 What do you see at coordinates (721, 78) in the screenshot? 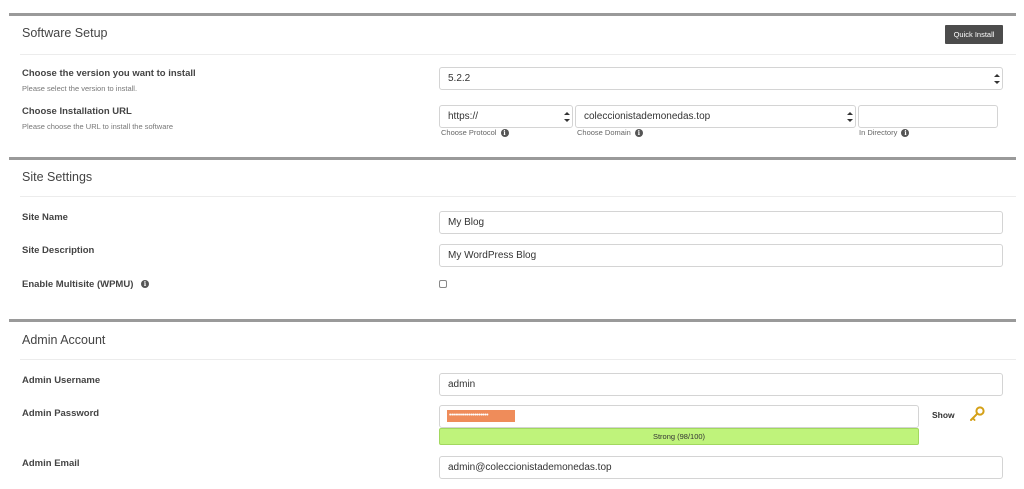
I see `version-select: 5.2.2` at bounding box center [721, 78].